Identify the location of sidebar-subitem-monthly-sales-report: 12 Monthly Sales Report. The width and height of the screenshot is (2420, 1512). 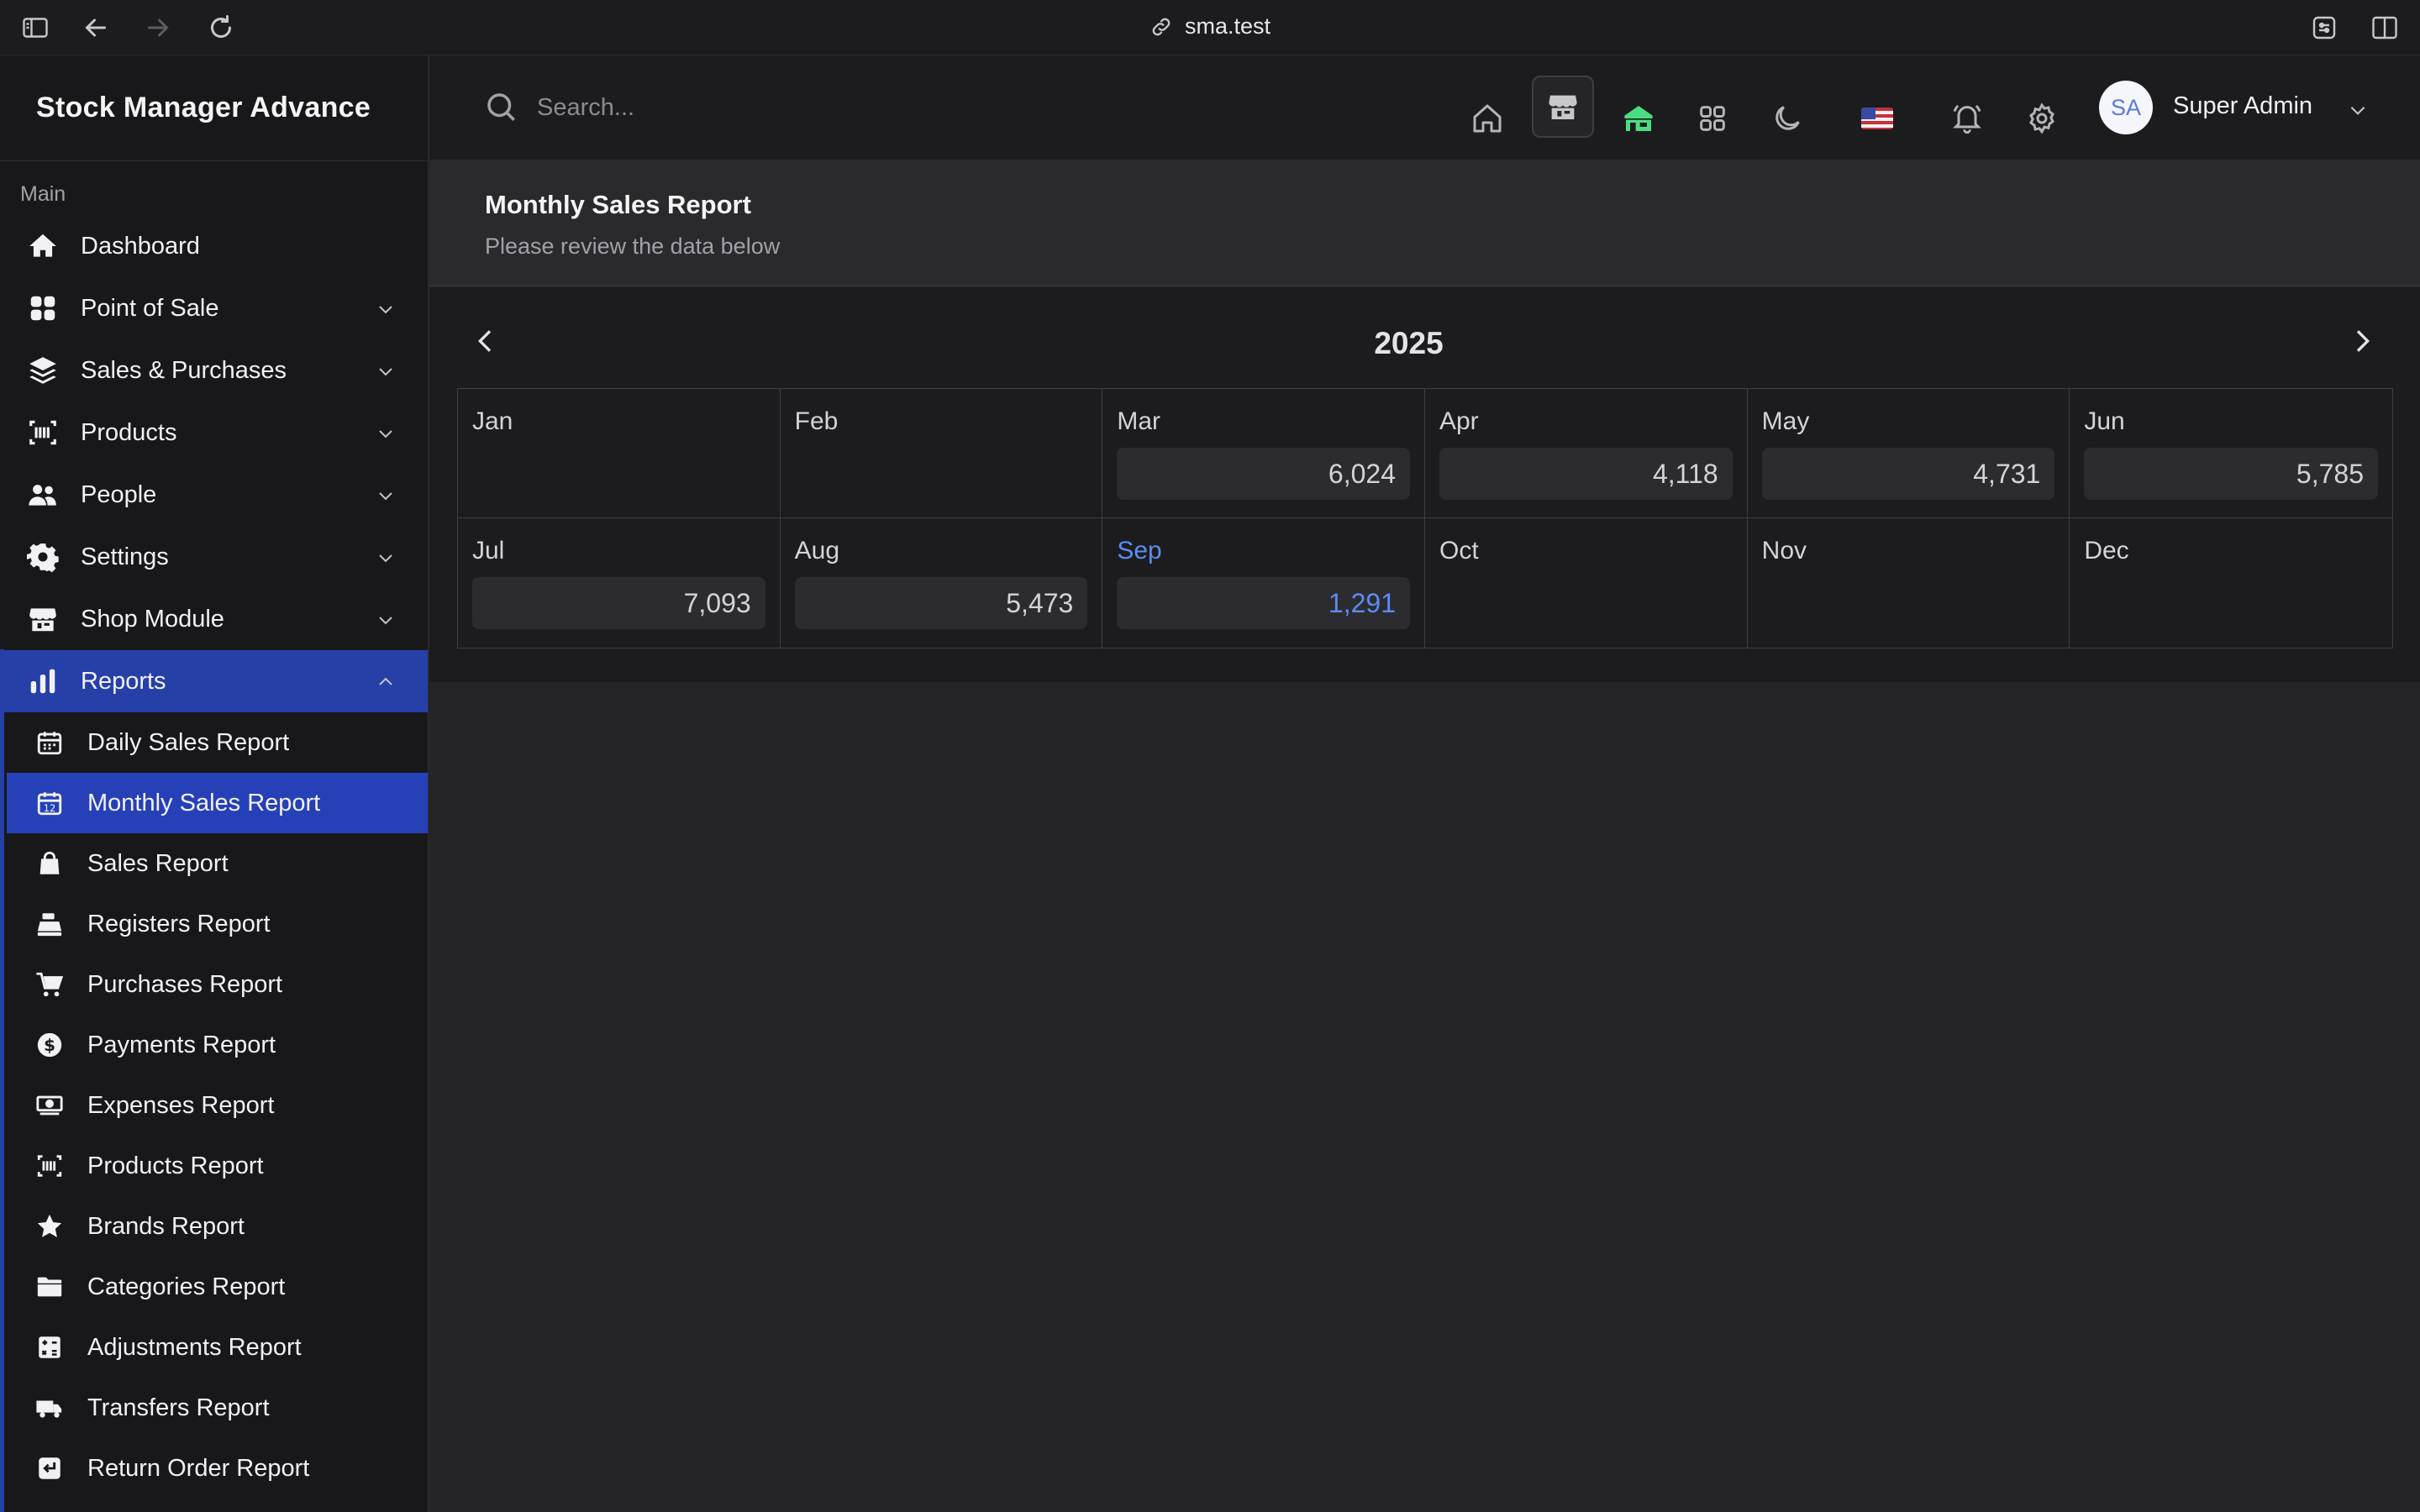
(218, 803).